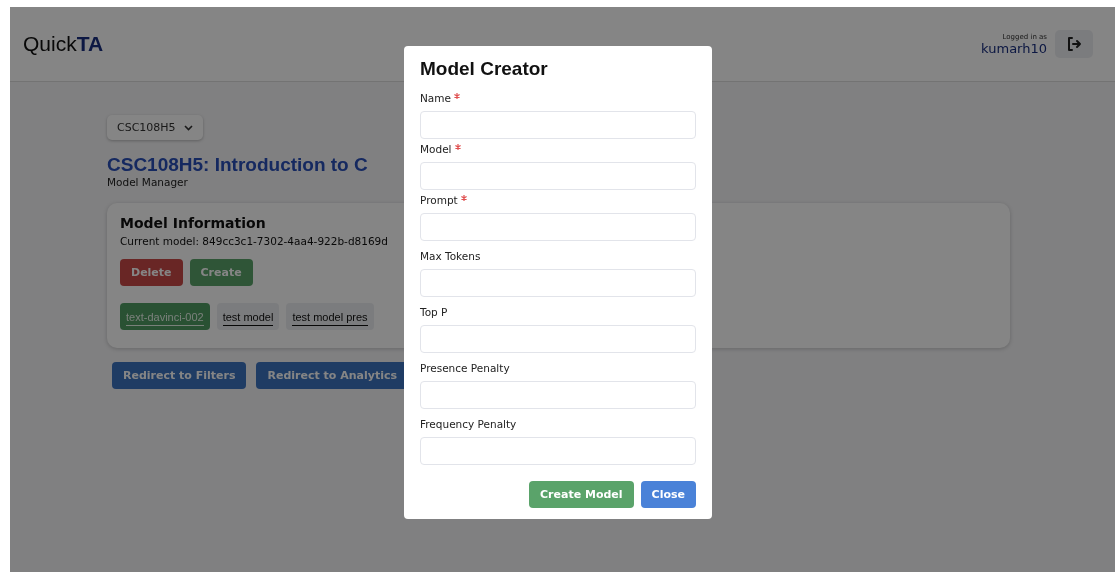  What do you see at coordinates (151, 272) in the screenshot?
I see `action-button: Delete` at bounding box center [151, 272].